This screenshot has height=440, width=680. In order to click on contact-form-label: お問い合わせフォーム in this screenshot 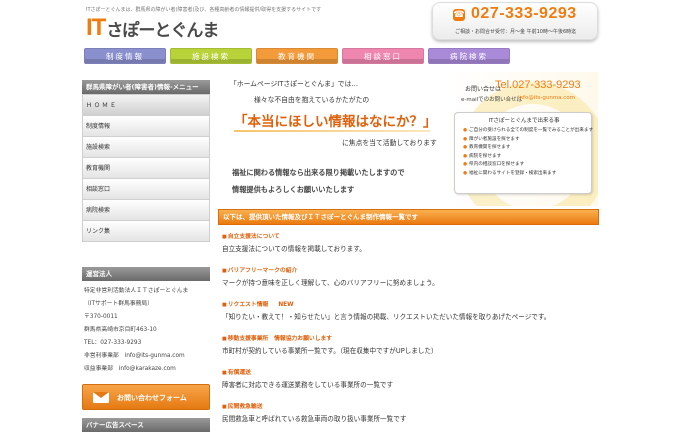, I will do `click(152, 398)`.